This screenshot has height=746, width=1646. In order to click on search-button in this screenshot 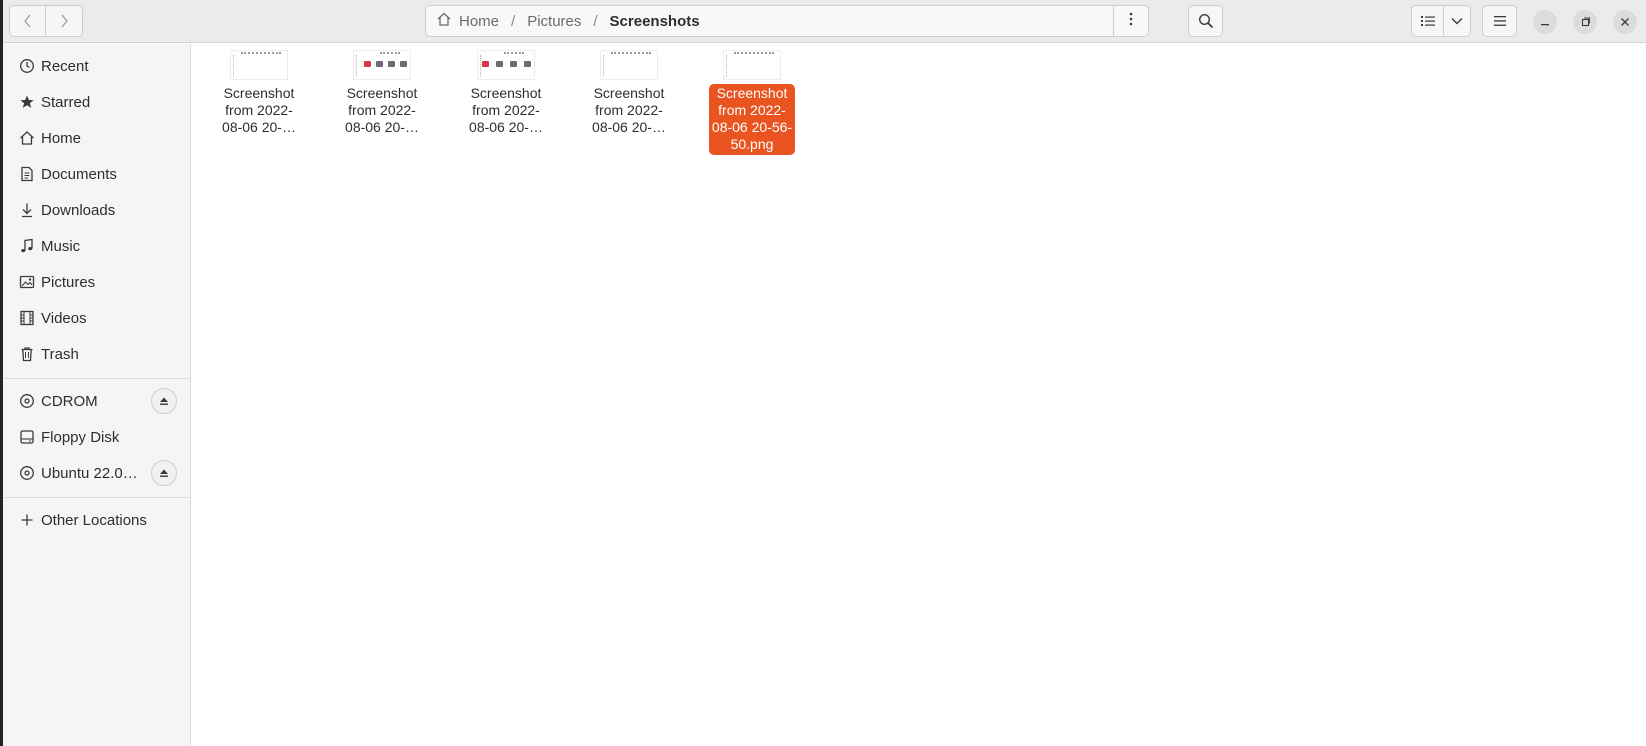, I will do `click(1205, 21)`.